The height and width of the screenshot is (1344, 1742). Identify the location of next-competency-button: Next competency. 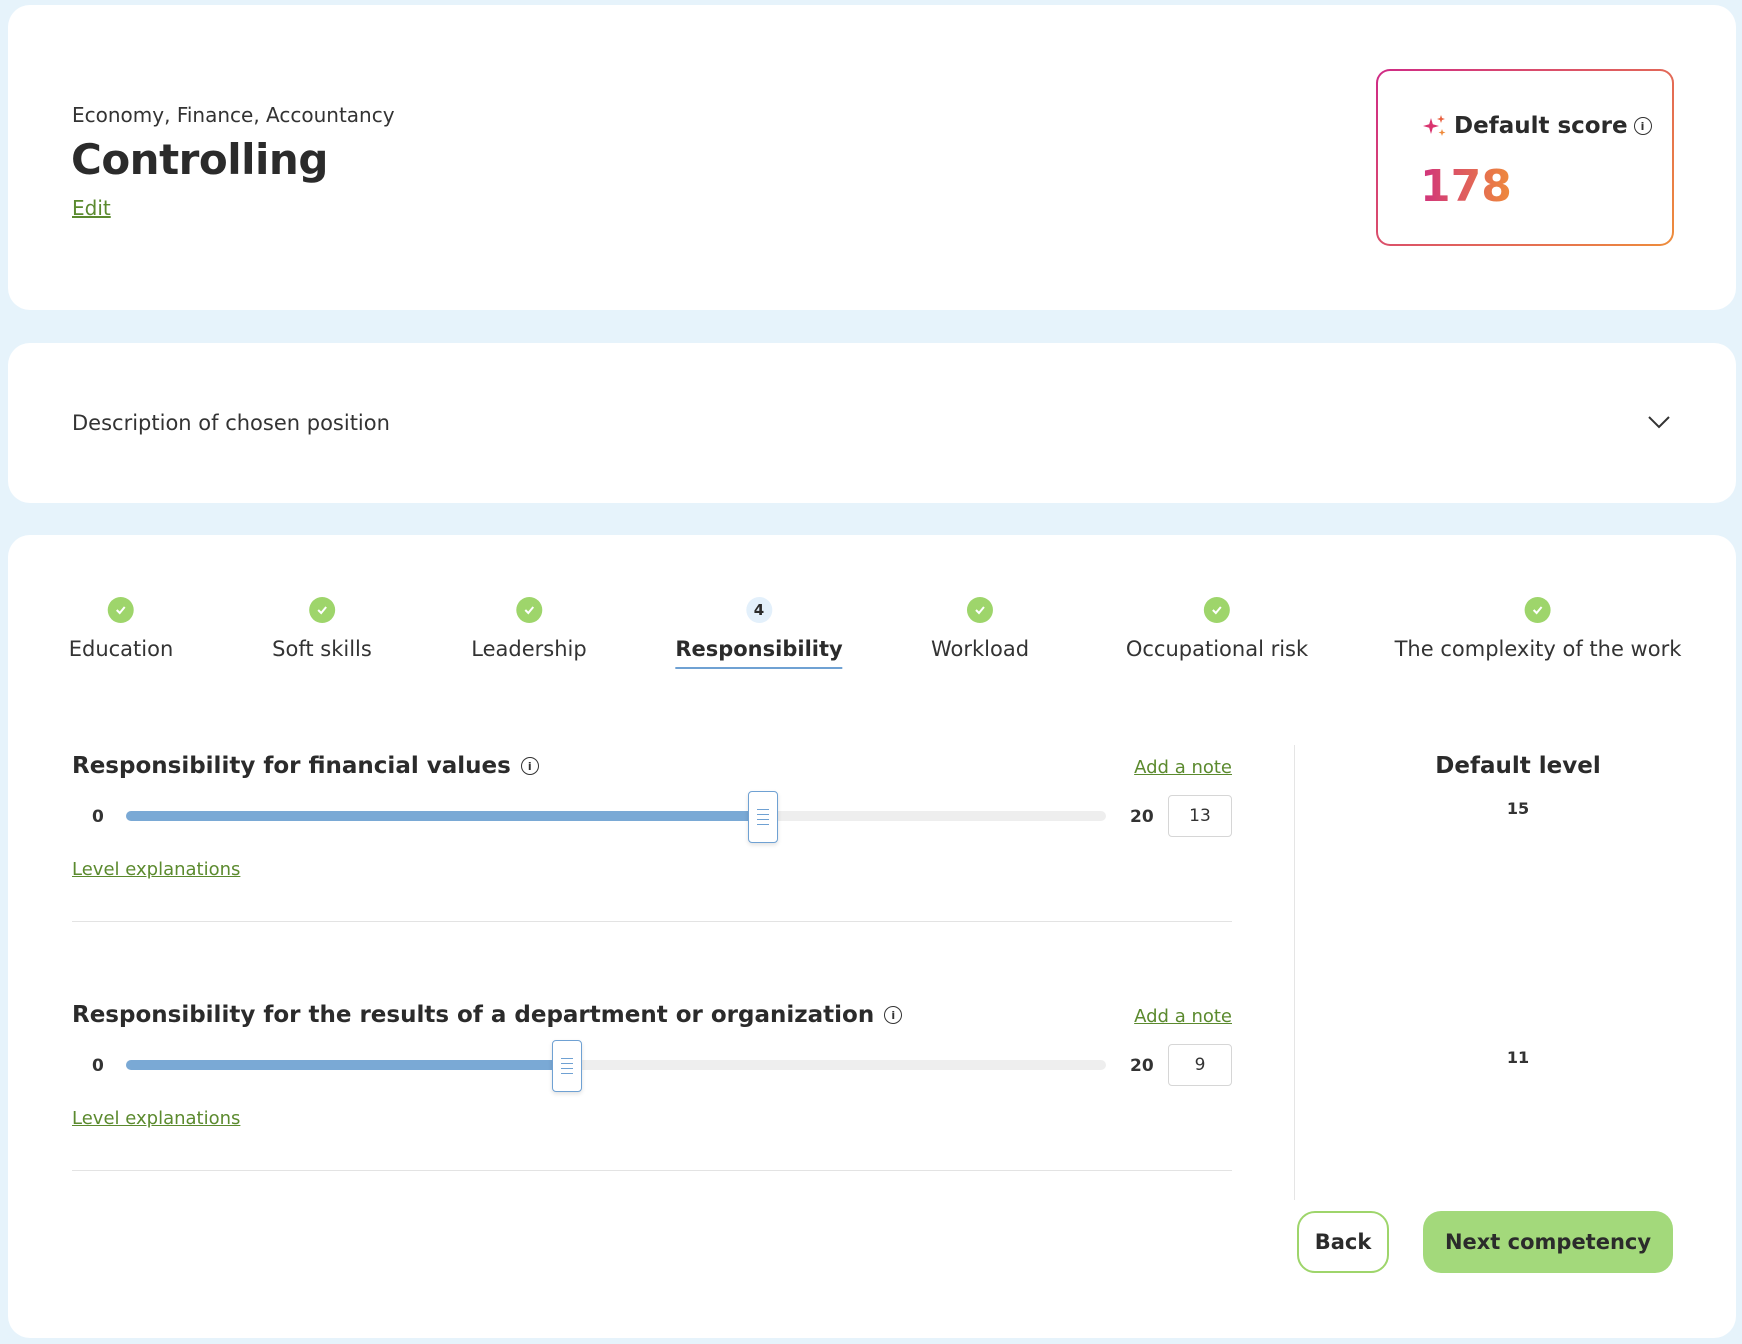
(1548, 1242).